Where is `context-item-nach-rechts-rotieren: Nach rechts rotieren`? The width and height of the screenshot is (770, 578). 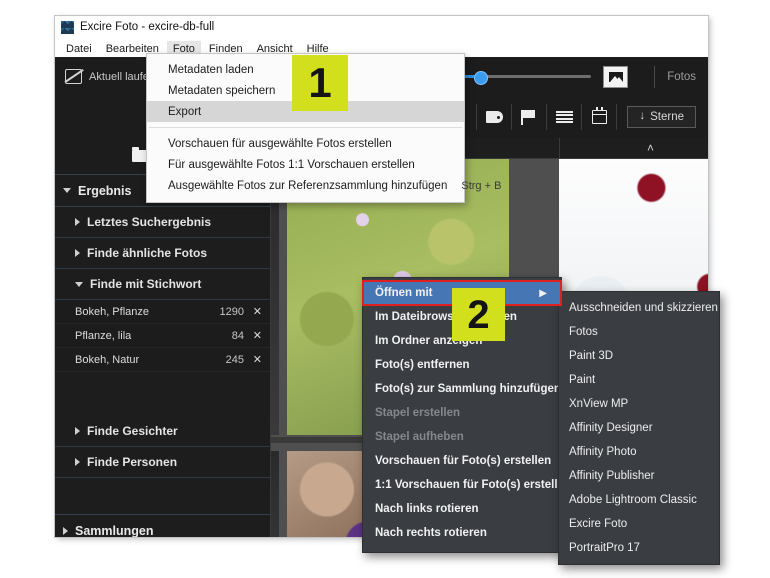
context-item-nach-rechts-rotieren: Nach rechts rotieren is located at coordinates (462, 533).